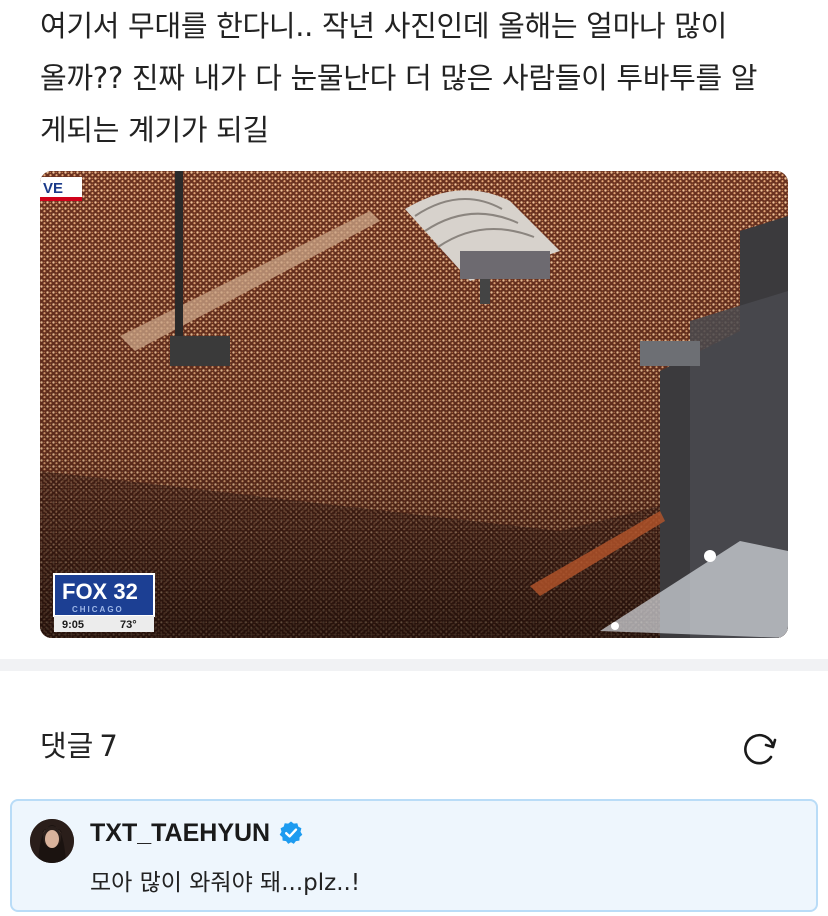 The width and height of the screenshot is (828, 916). What do you see at coordinates (53, 188) in the screenshot?
I see `live-tag: VE` at bounding box center [53, 188].